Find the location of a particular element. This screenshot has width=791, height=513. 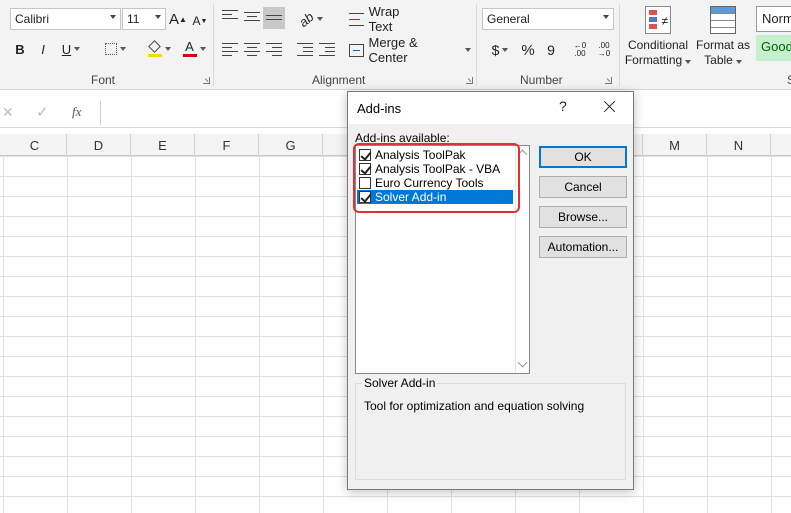

align-left-icon is located at coordinates (230, 50).